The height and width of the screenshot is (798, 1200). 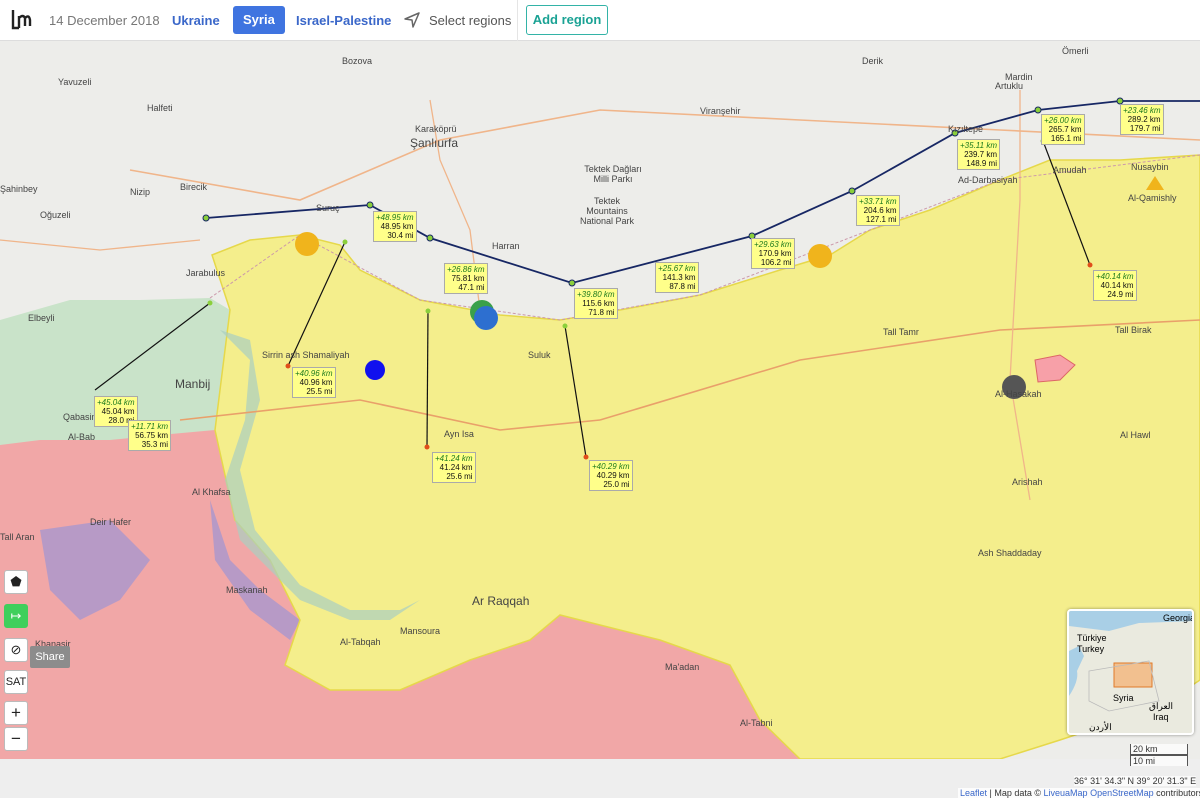 What do you see at coordinates (1123, 698) in the screenshot?
I see `inset-label: Syria` at bounding box center [1123, 698].